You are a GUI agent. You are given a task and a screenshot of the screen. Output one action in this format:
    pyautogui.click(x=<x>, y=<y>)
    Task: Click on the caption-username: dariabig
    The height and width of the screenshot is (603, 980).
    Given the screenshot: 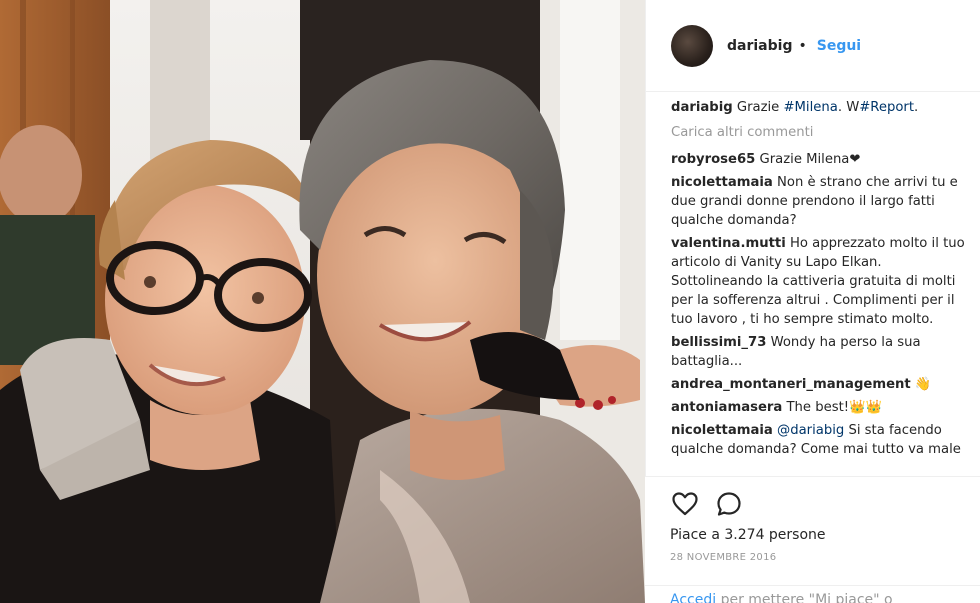 What is the action you would take?
    pyautogui.click(x=702, y=107)
    